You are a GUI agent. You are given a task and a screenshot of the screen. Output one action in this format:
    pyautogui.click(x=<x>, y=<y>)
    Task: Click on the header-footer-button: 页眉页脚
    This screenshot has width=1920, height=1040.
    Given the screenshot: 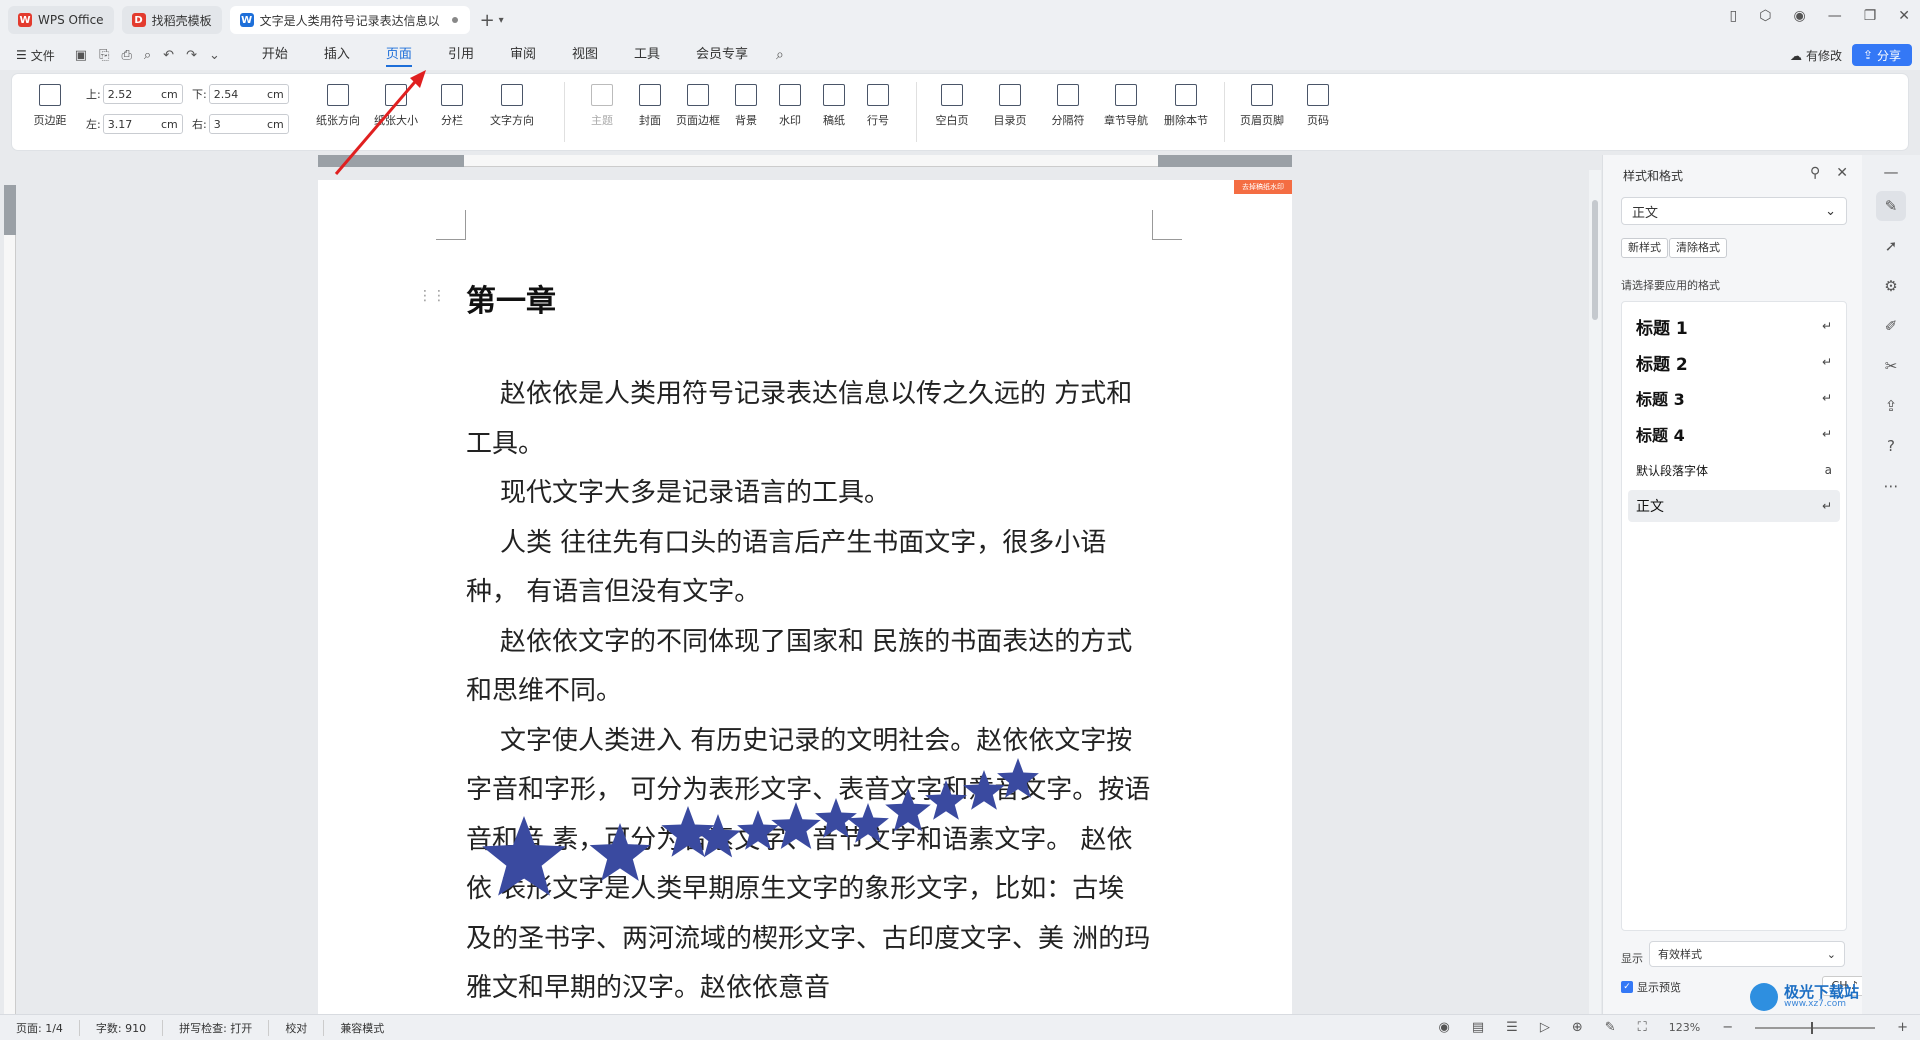 What is the action you would take?
    pyautogui.click(x=1262, y=106)
    